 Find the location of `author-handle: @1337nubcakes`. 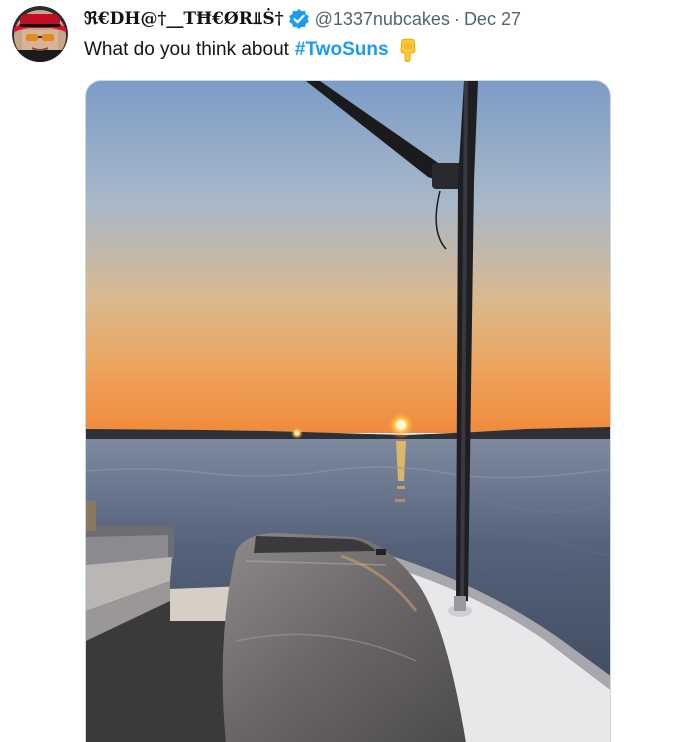

author-handle: @1337nubcakes is located at coordinates (382, 19).